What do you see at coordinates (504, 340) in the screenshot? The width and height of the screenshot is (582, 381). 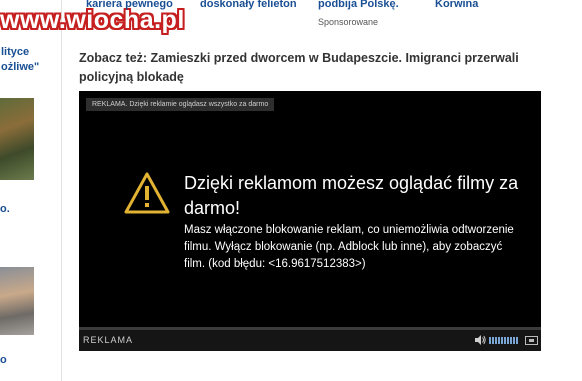 I see `volume-bar` at bounding box center [504, 340].